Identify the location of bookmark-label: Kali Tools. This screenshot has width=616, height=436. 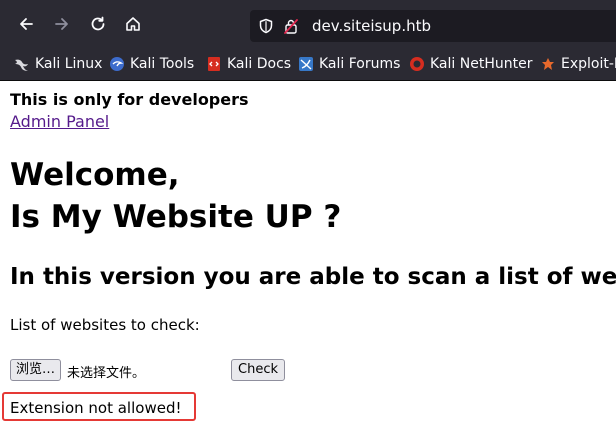
(162, 64).